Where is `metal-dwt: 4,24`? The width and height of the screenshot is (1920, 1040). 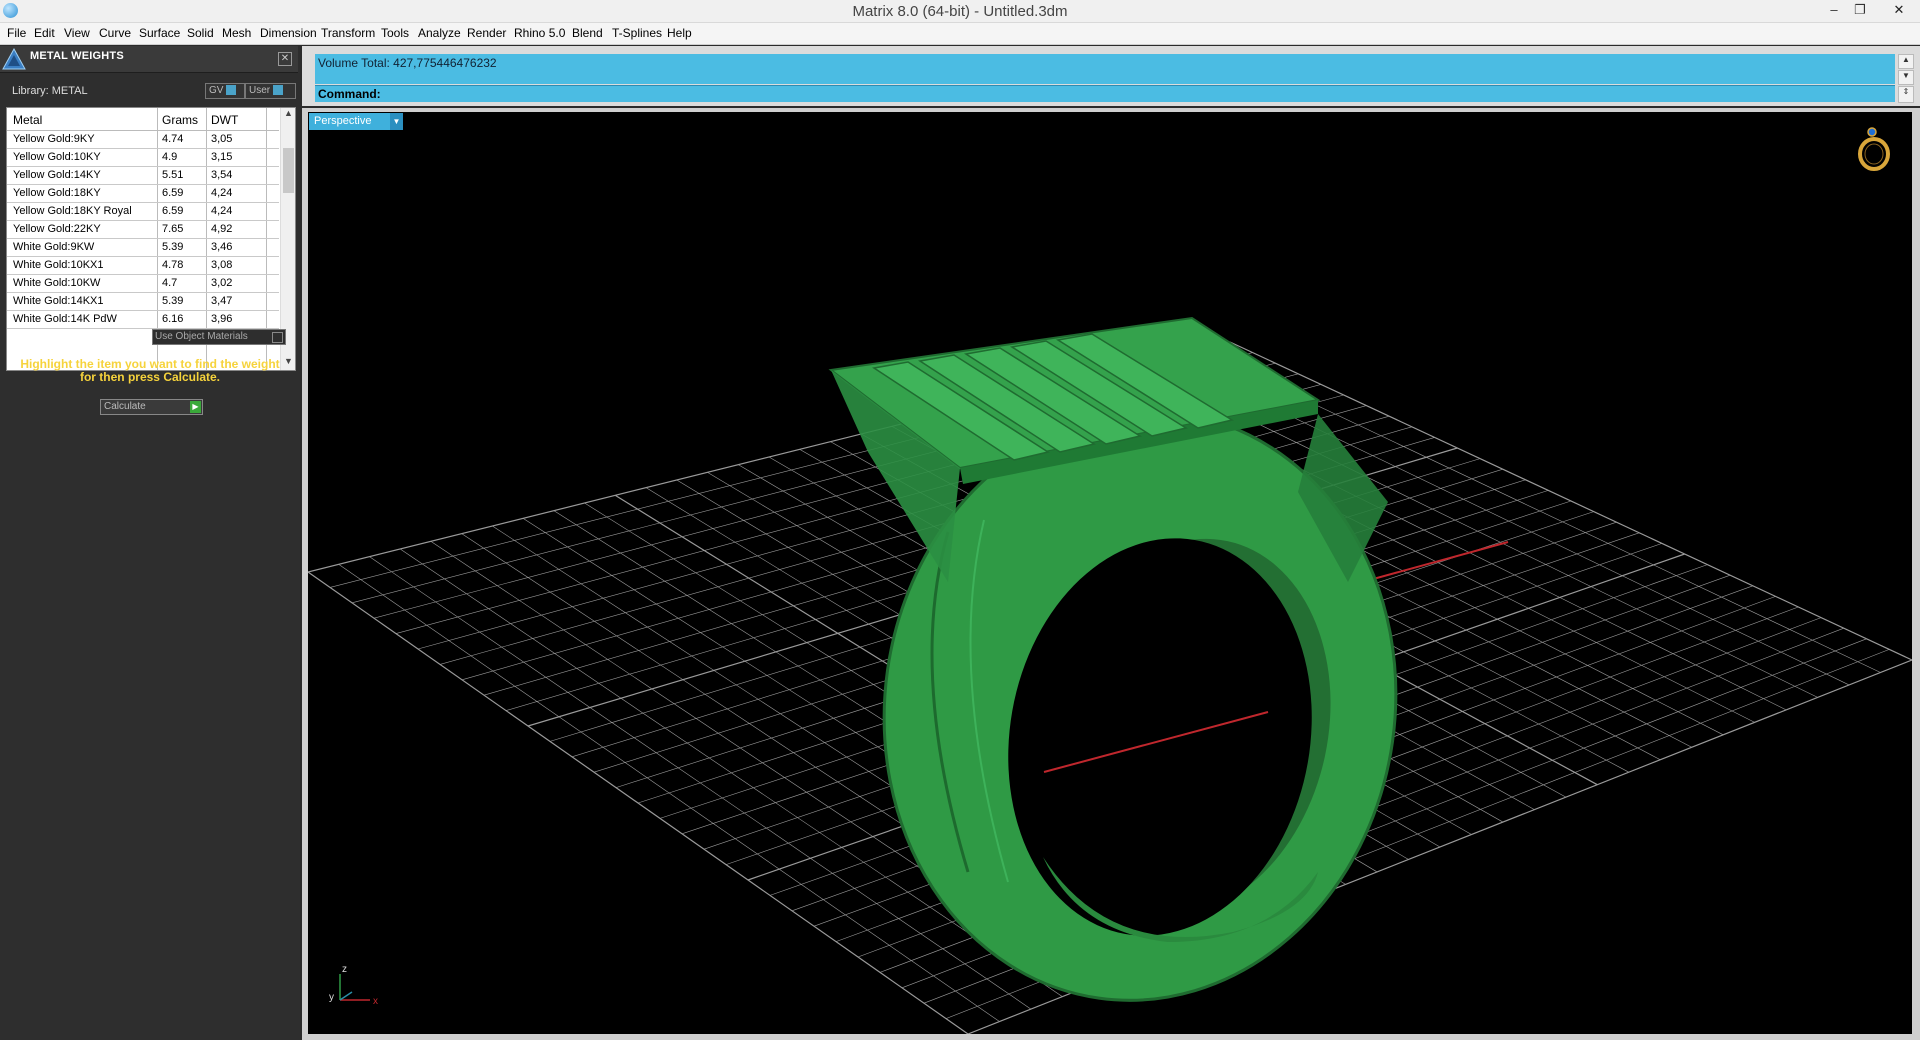
metal-dwt: 4,24 is located at coordinates (222, 211).